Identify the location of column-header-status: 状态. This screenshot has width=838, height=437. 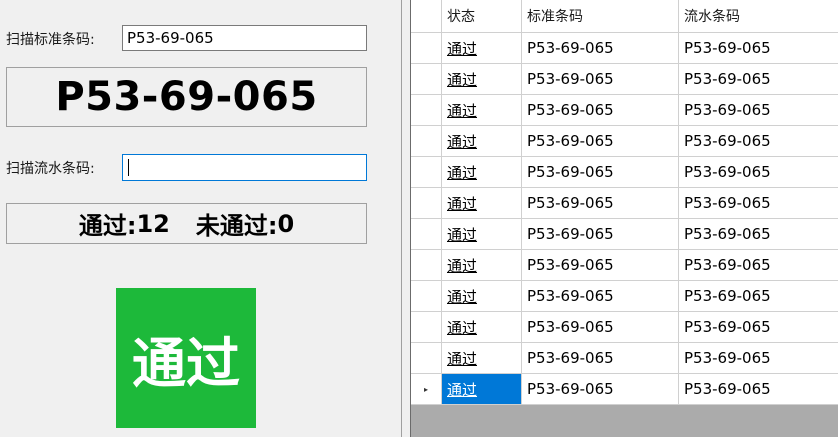
(482, 16).